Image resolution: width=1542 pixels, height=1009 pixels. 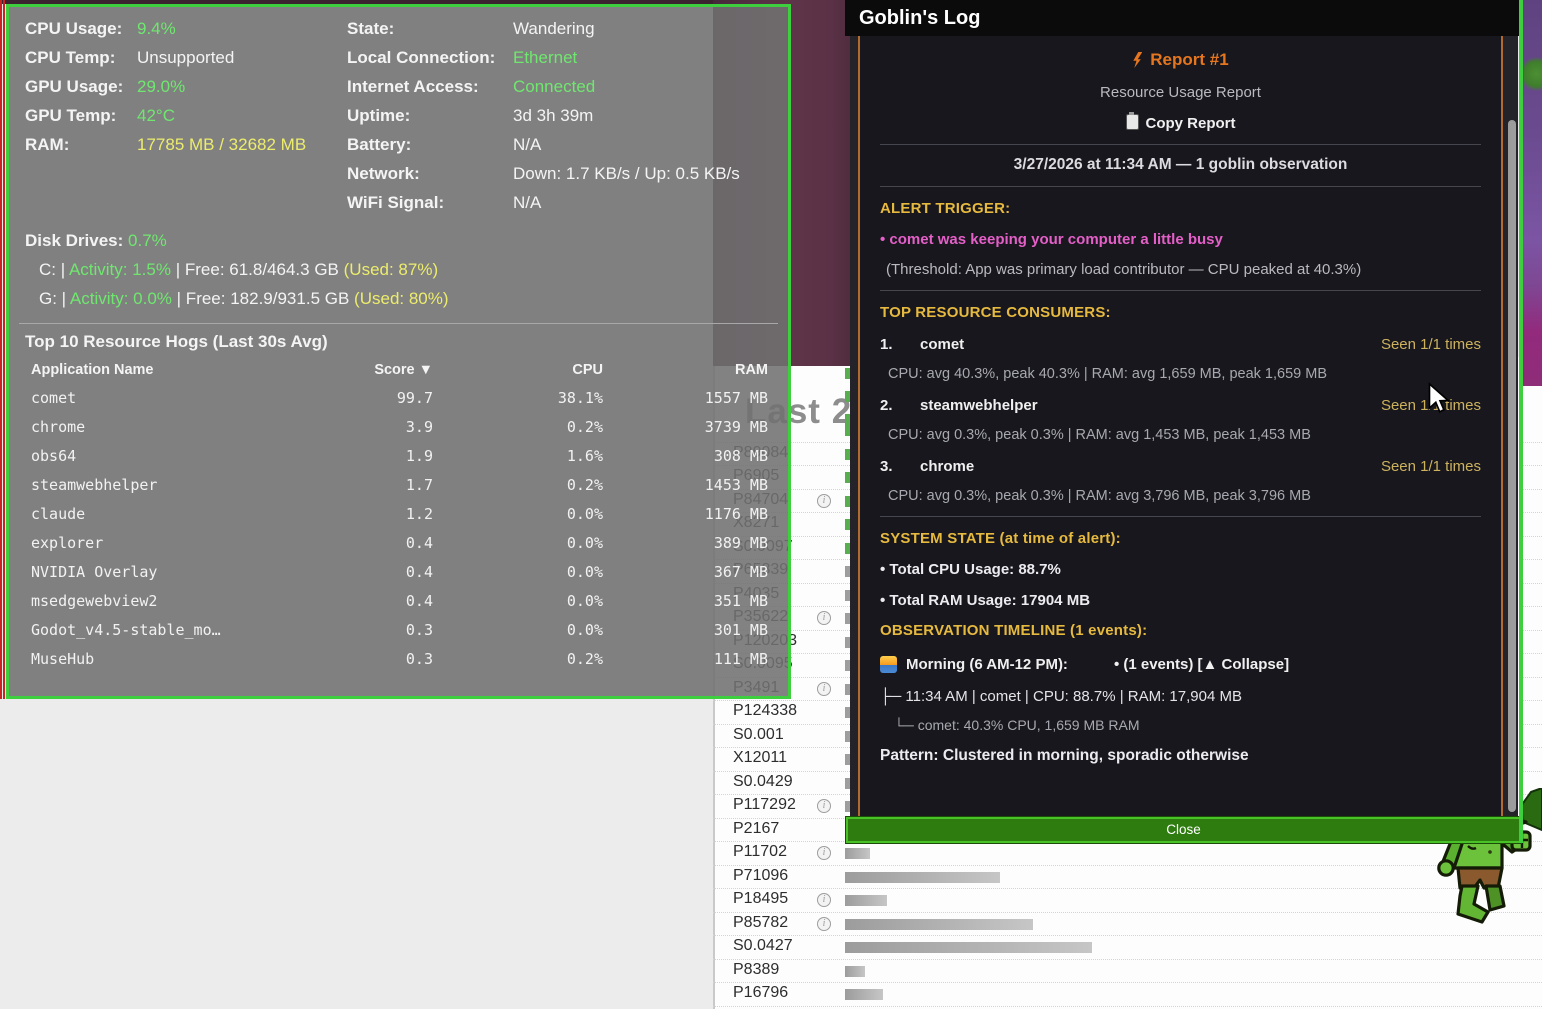 What do you see at coordinates (398, 485) in the screenshot?
I see `hog-row: steamwebhelper 1.7 0.2% 1453 MB` at bounding box center [398, 485].